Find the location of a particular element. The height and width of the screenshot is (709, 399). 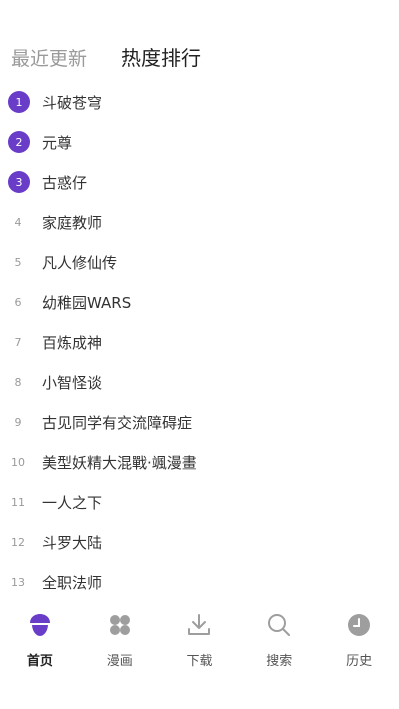

rank-cell: 6 is located at coordinates (21, 302).